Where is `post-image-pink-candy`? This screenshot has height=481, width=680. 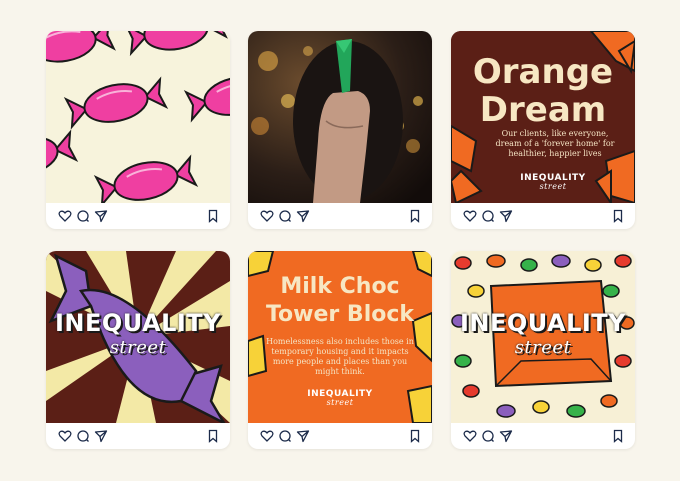 post-image-pink-candy is located at coordinates (138, 117).